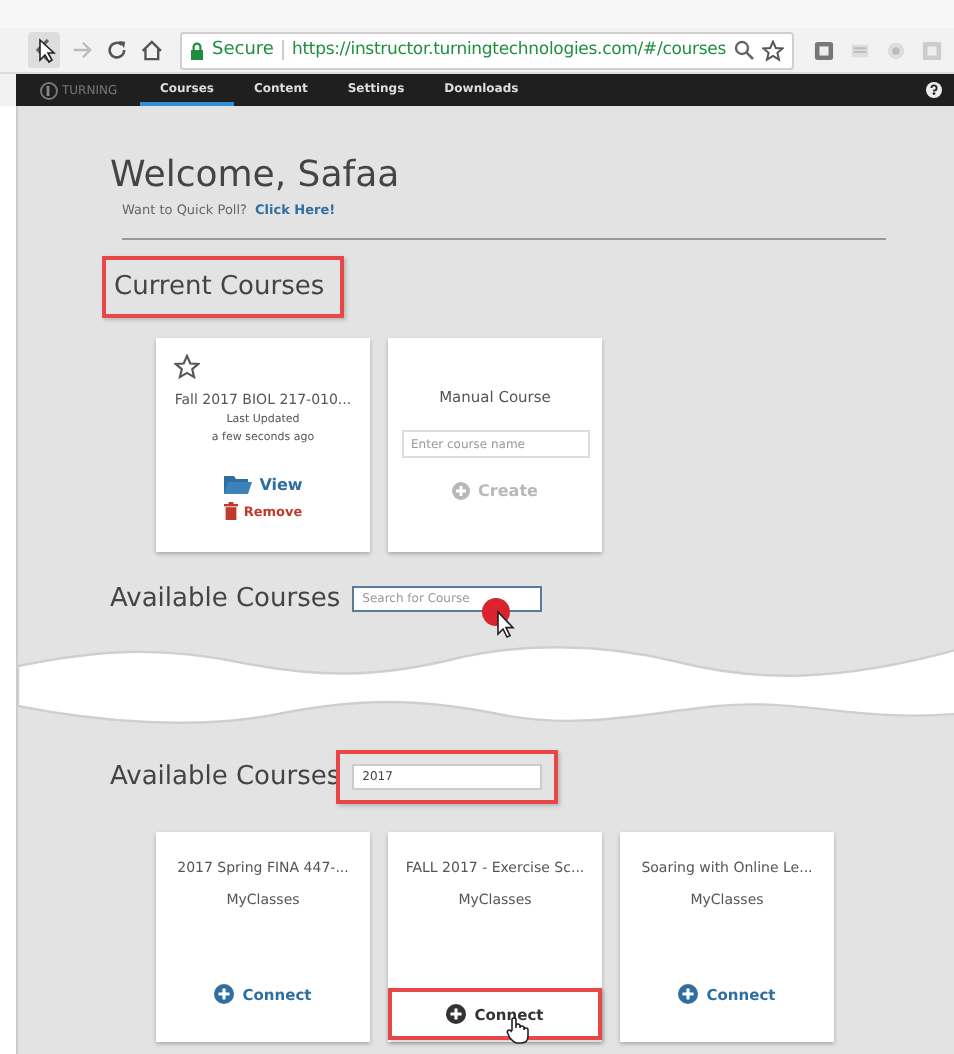  Describe the element at coordinates (743, 50) in the screenshot. I see `search-icon` at that location.